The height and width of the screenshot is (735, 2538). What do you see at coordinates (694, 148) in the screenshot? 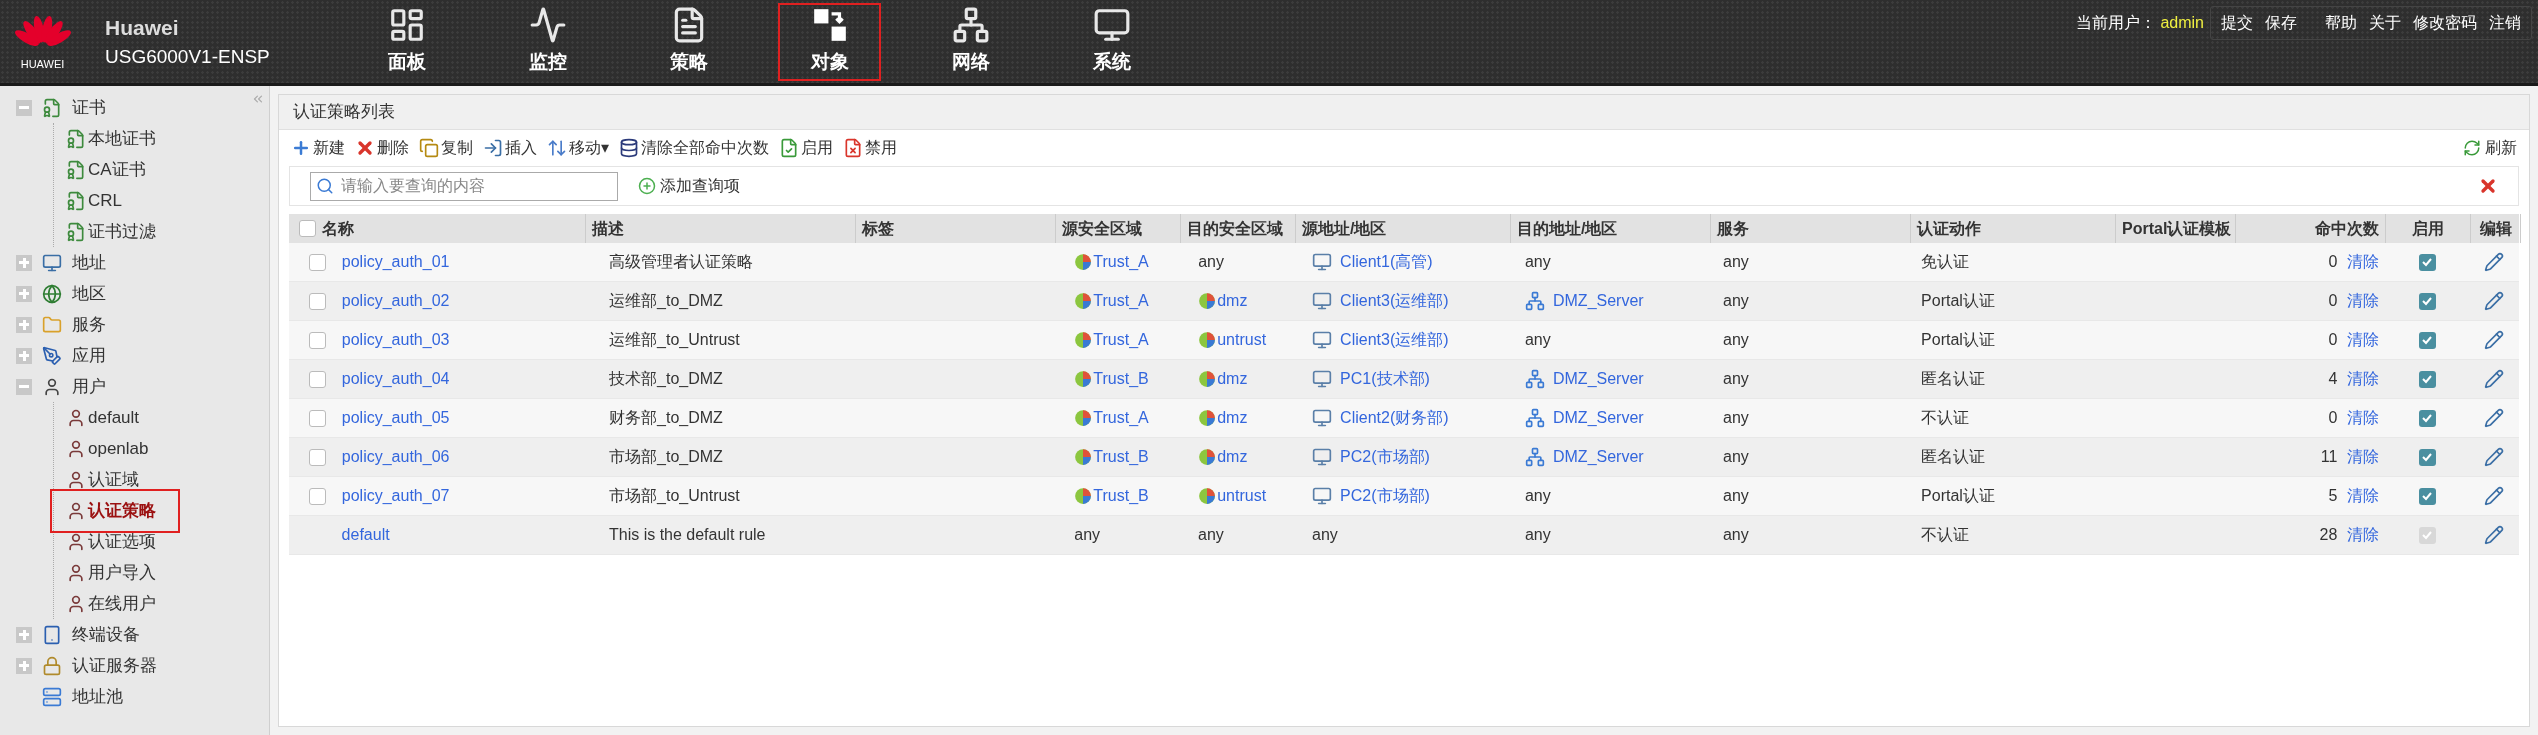
I see `toolbar-button: 清除全部命中次数` at bounding box center [694, 148].